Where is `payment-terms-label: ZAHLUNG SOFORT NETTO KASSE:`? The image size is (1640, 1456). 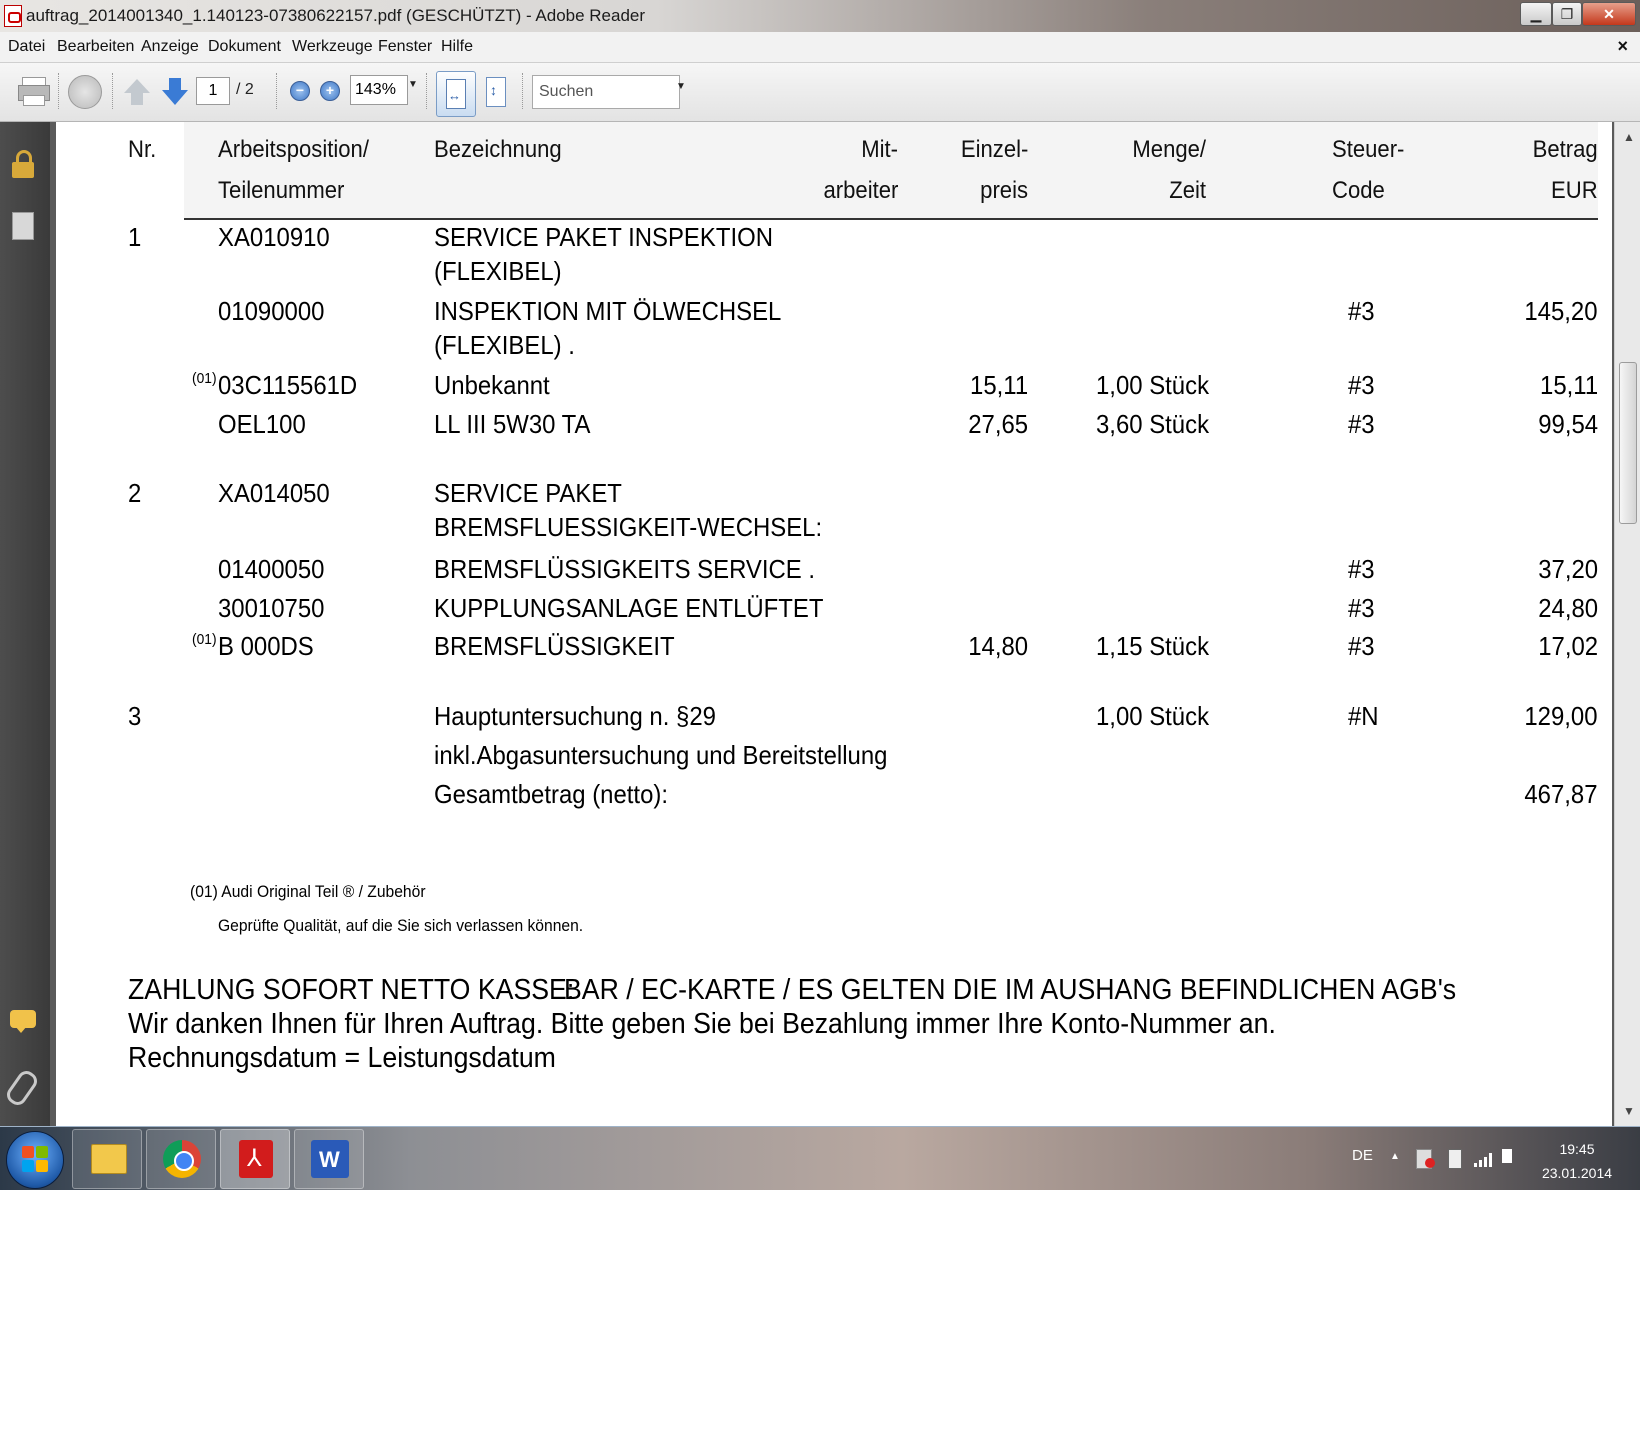
payment-terms-label: ZAHLUNG SOFORT NETTO KASSE: is located at coordinates (351, 990).